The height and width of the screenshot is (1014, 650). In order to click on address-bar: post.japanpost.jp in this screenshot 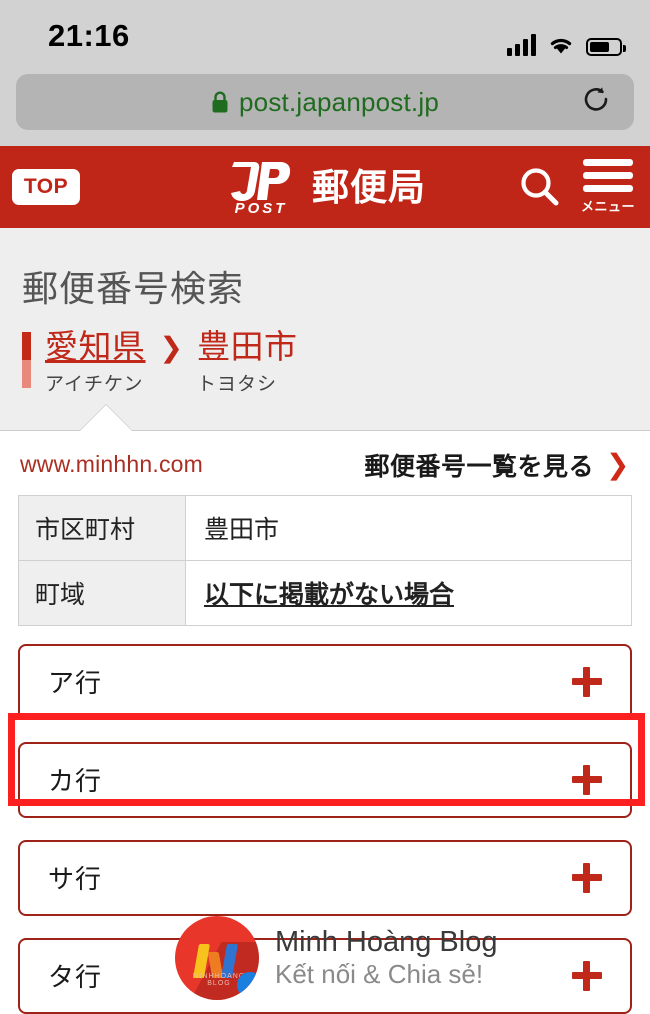, I will do `click(325, 102)`.